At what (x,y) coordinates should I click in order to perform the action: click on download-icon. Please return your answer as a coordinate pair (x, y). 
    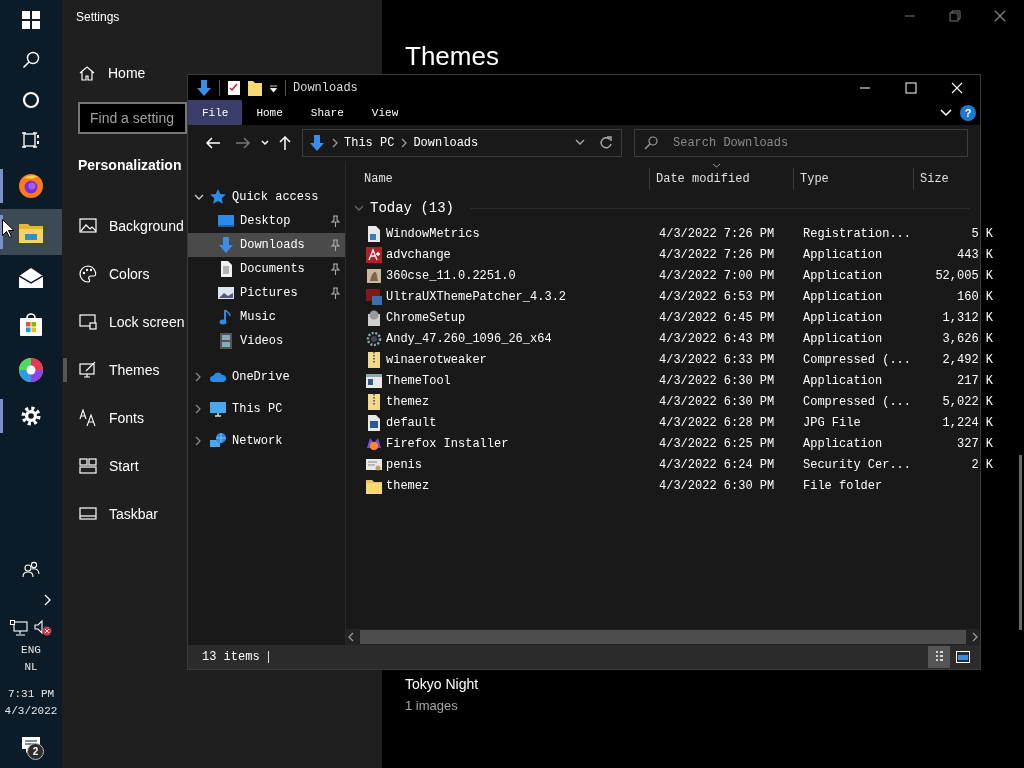
    Looking at the image, I should click on (226, 245).